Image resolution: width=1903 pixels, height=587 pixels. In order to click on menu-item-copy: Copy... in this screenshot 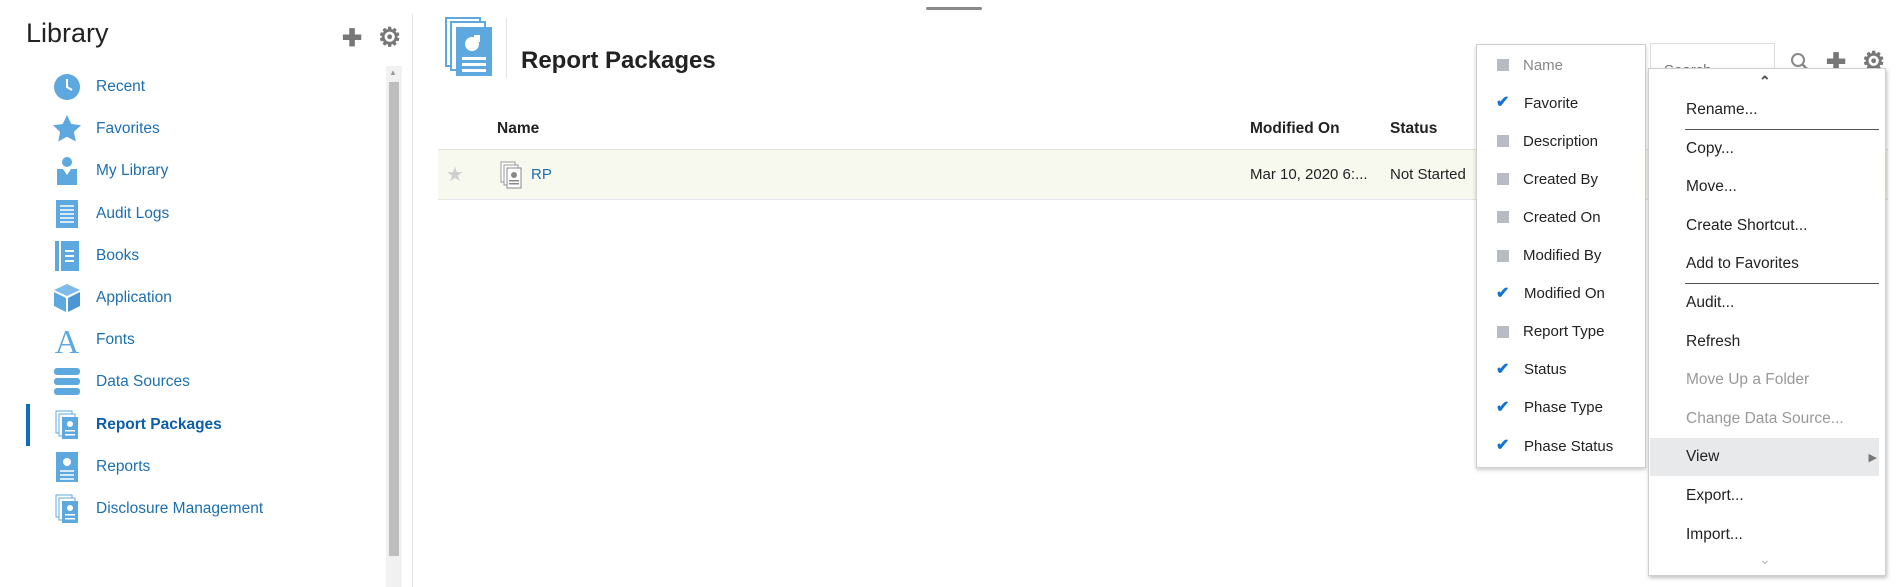, I will do `click(1764, 149)`.